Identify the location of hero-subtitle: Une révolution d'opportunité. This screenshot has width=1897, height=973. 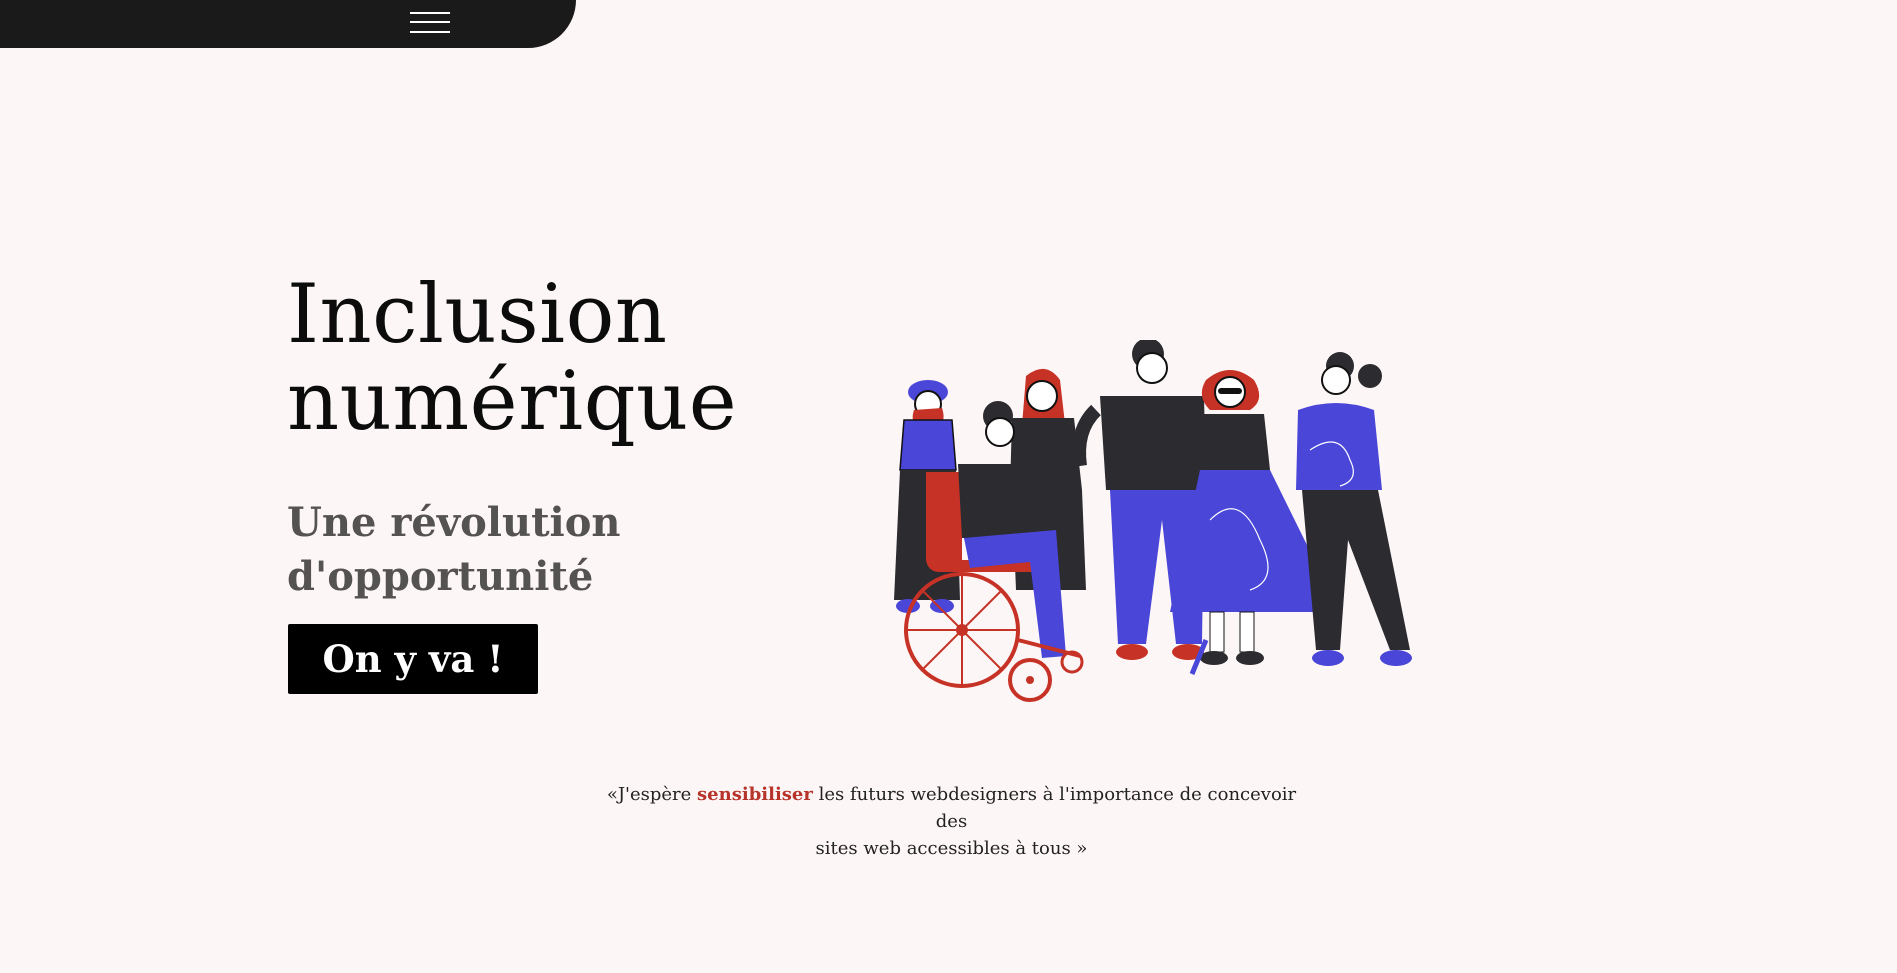
(454, 550).